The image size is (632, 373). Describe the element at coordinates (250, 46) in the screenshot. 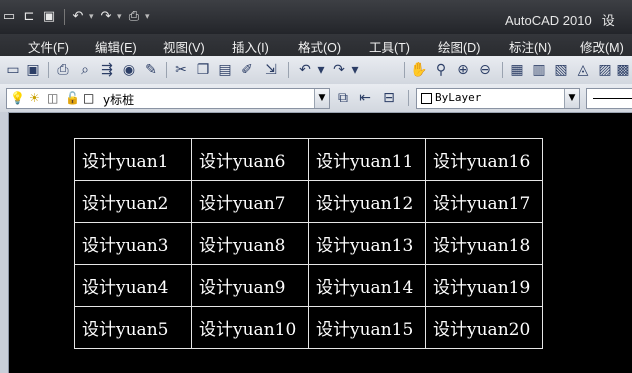

I see `menu-insert: 插入(I)` at that location.